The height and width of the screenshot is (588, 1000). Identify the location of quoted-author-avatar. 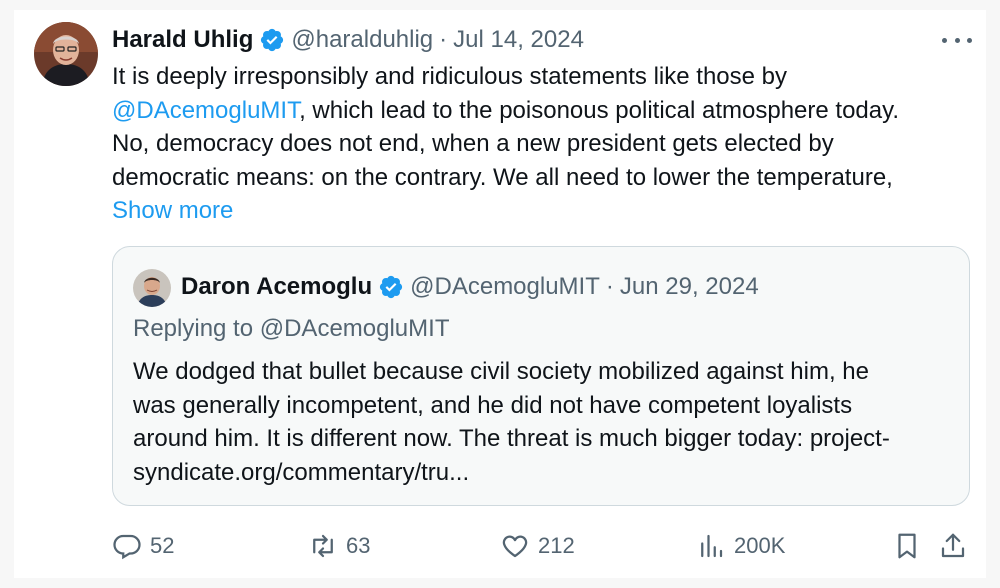
(152, 288).